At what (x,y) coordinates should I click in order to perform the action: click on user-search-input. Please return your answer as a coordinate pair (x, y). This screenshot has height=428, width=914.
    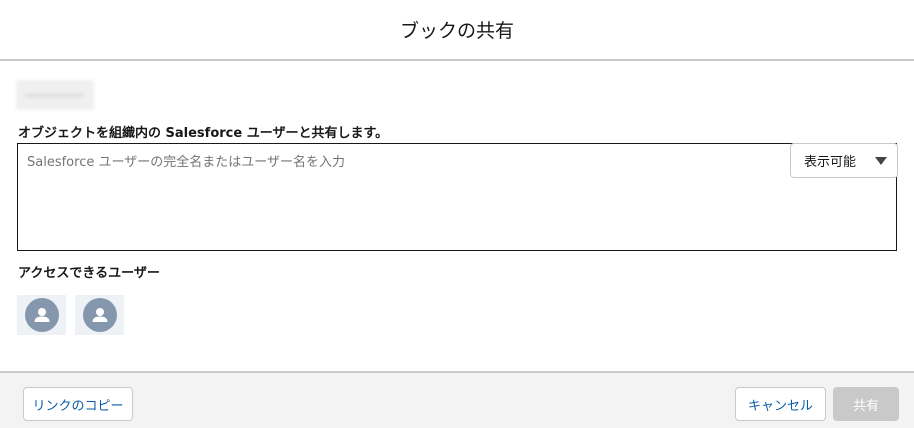
    Looking at the image, I should click on (397, 162).